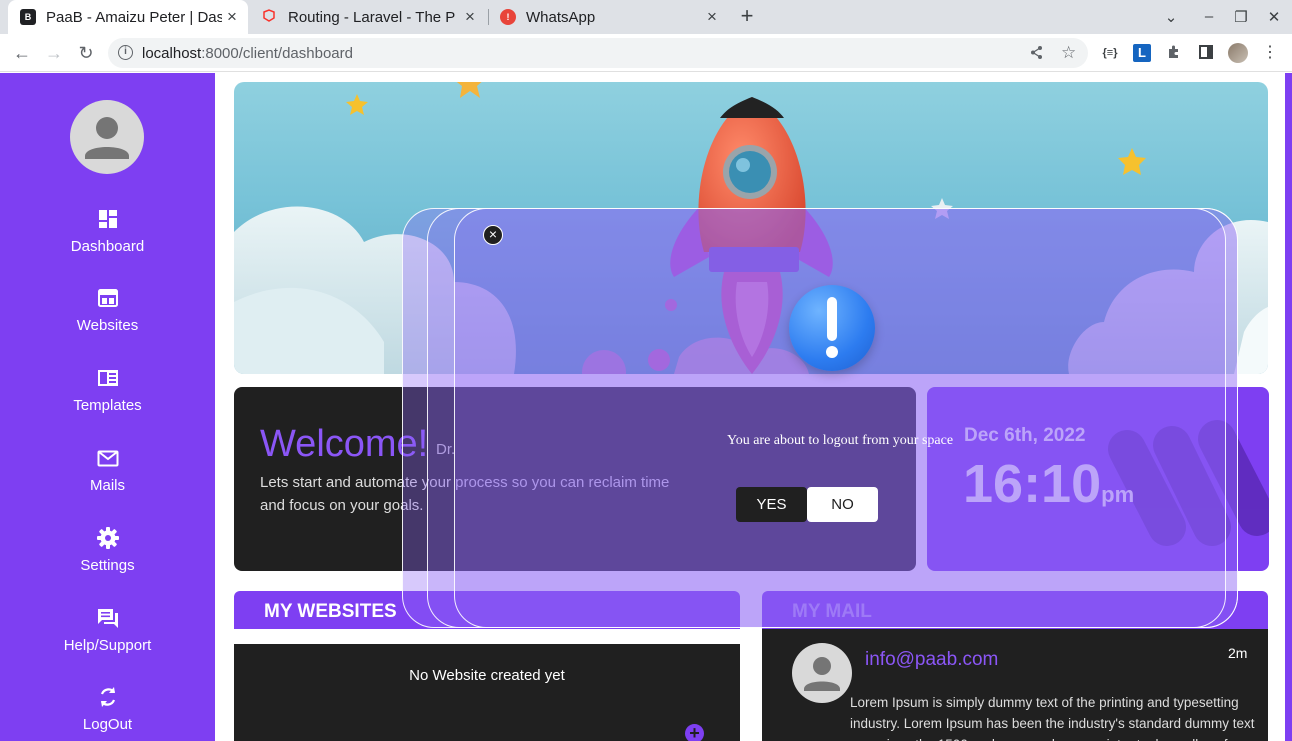 Image resolution: width=1292 pixels, height=741 pixels. I want to click on sidebar-item-websites: Websites, so click(107, 309).